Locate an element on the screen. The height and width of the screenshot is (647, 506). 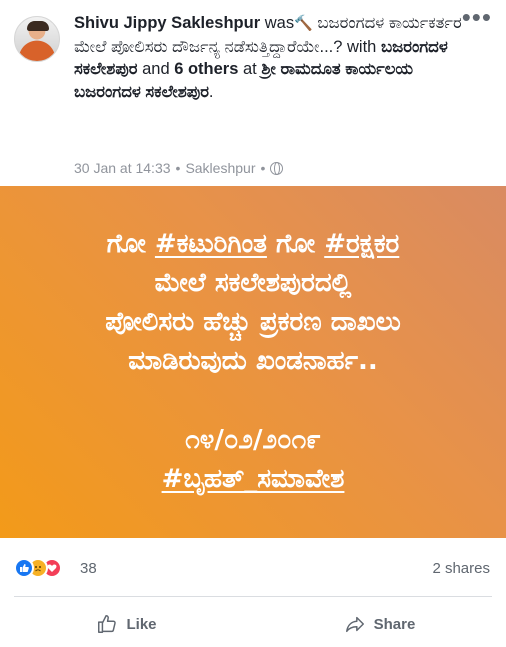
post-meta: 30 Jan at 14:33 • Sakleshpur • is located at coordinates (179, 168).